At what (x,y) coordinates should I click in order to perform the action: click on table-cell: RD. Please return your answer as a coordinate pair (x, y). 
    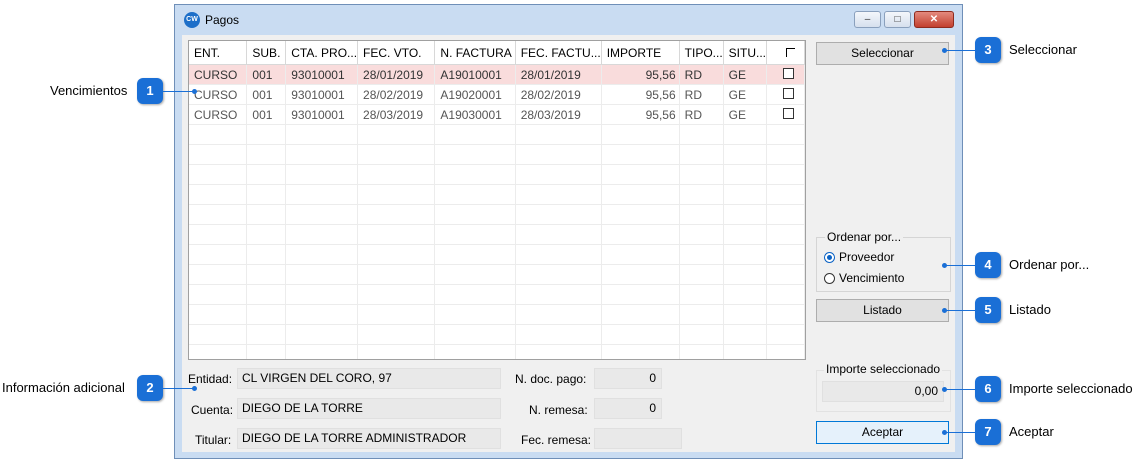
    Looking at the image, I should click on (701, 74).